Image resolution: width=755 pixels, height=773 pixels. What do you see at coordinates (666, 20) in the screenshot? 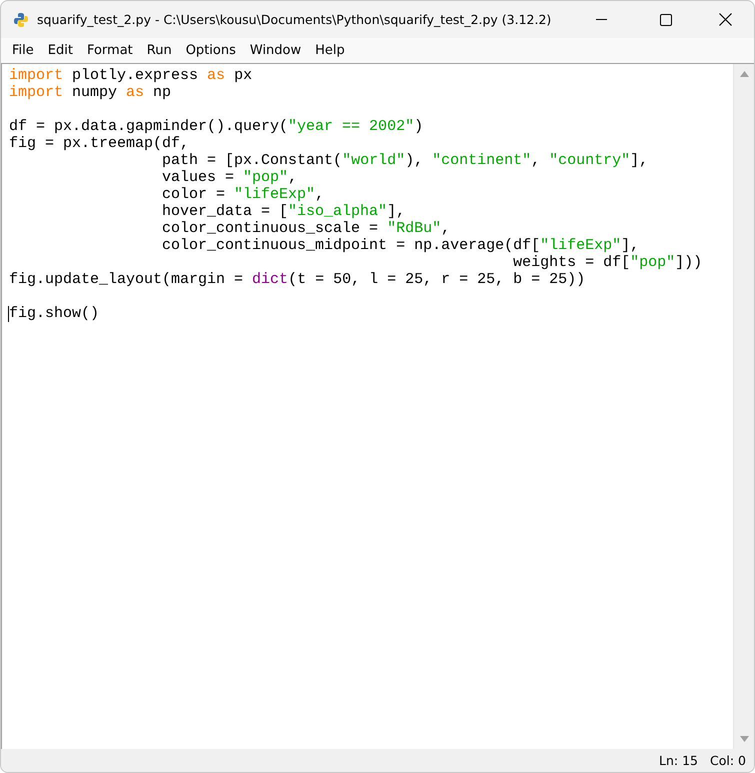
I see `maximize-icon` at bounding box center [666, 20].